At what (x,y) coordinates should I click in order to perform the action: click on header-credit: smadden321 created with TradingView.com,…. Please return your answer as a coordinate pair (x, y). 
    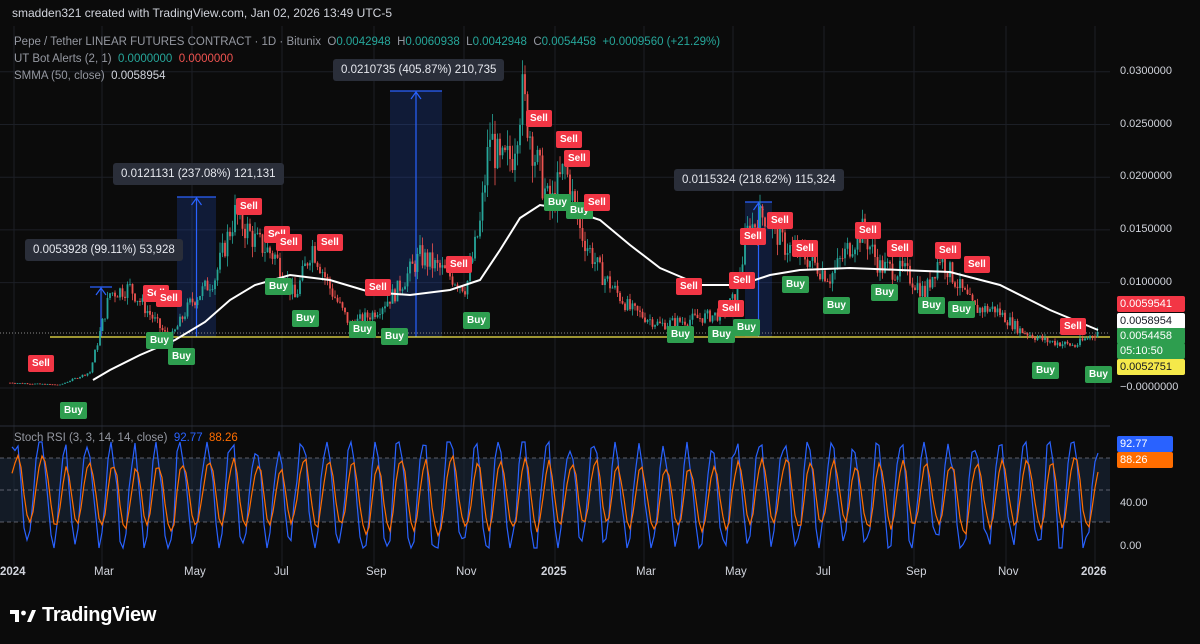
    Looking at the image, I should click on (202, 13).